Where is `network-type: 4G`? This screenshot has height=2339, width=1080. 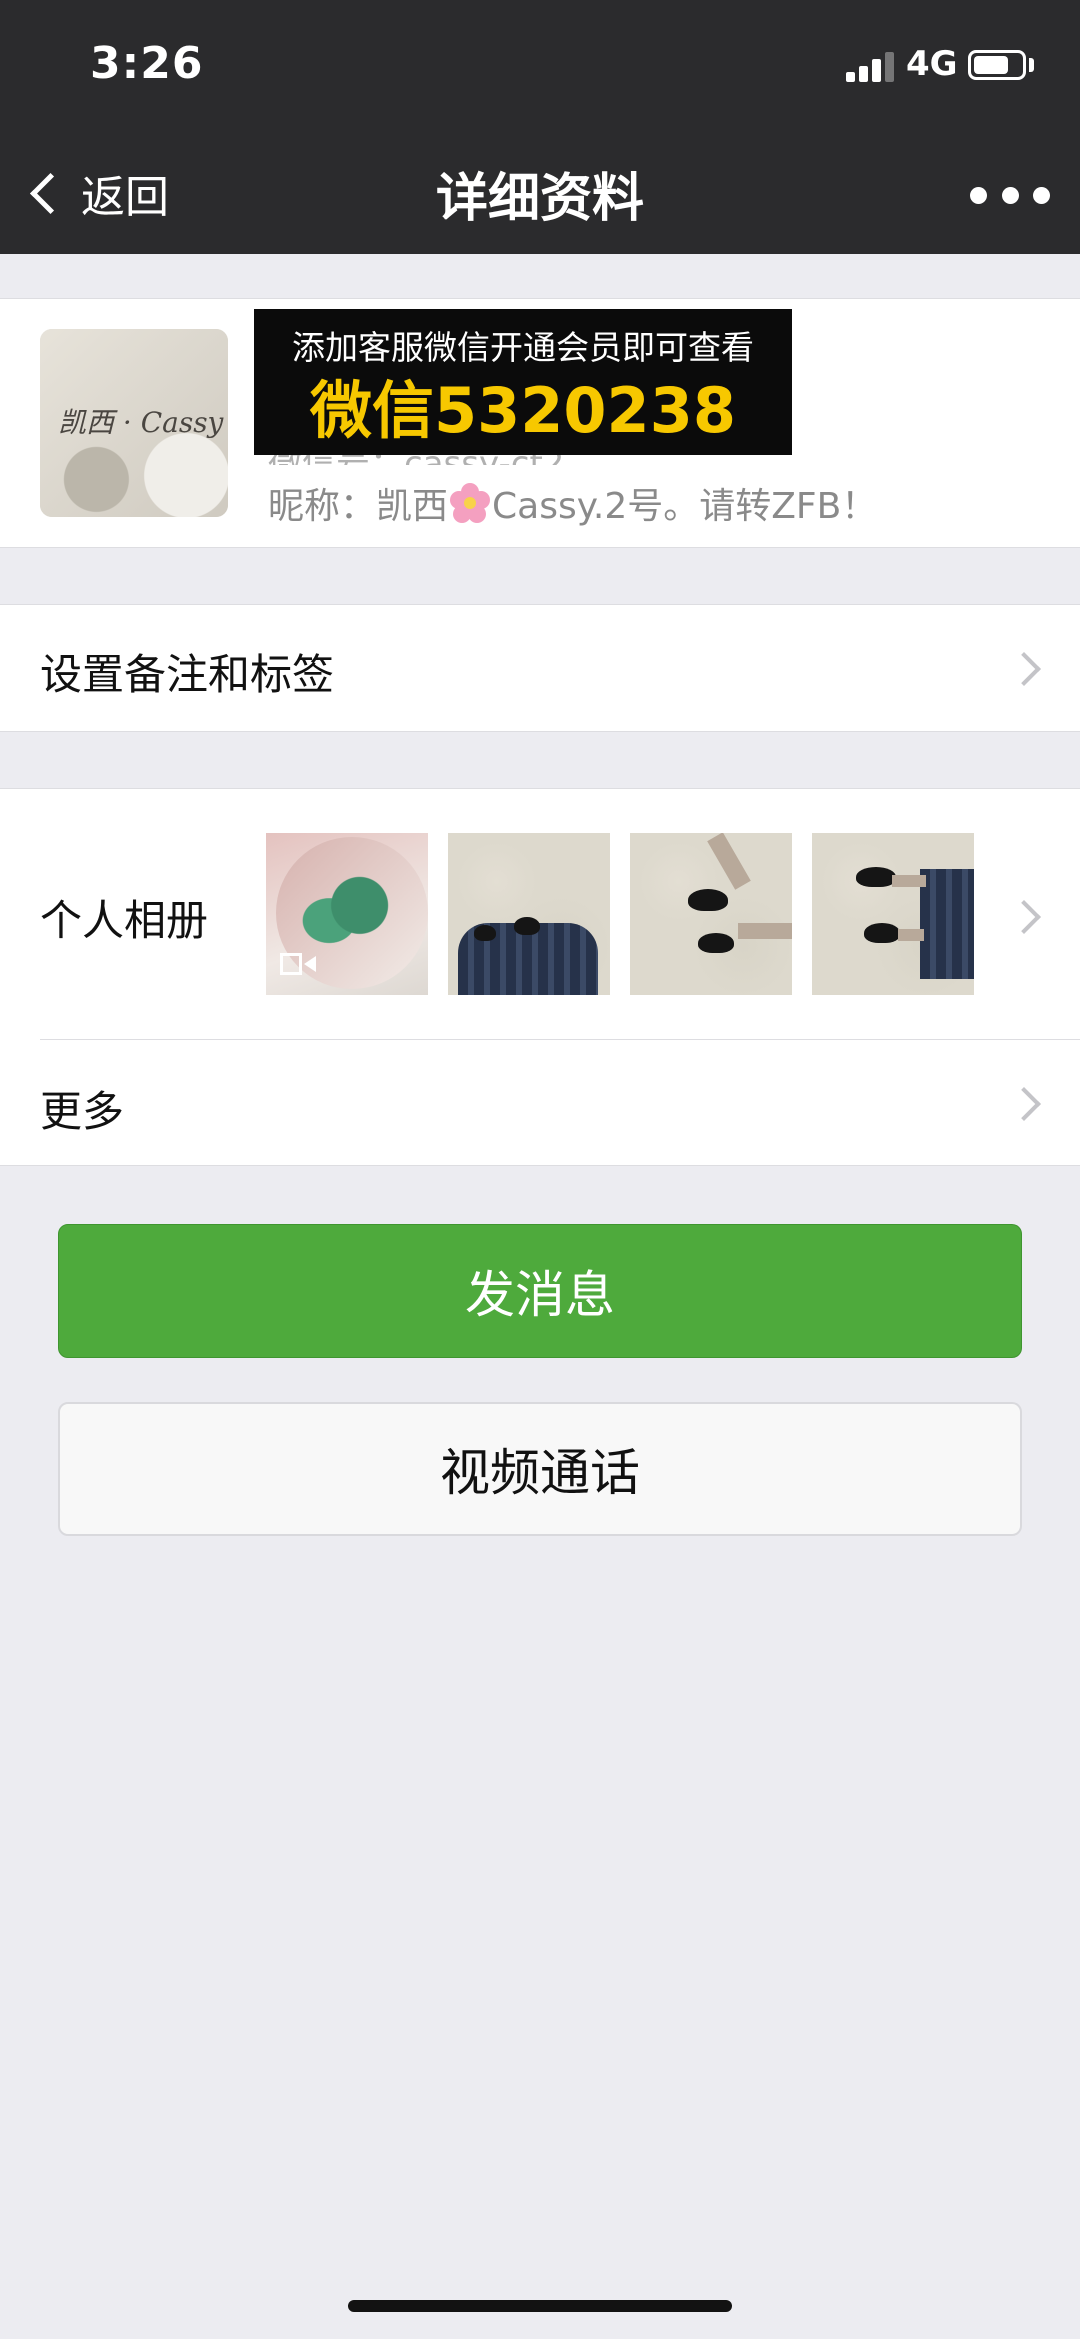
network-type: 4G is located at coordinates (932, 64).